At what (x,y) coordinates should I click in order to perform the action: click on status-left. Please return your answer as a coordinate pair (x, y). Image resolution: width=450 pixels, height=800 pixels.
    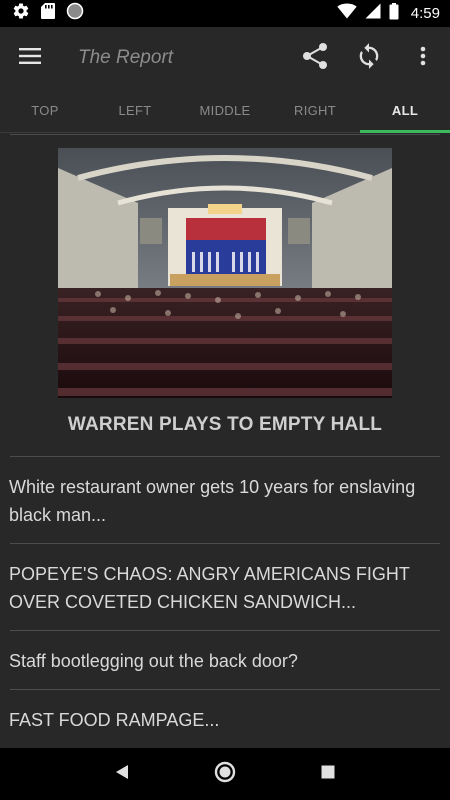
    Looking at the image, I should click on (48, 13).